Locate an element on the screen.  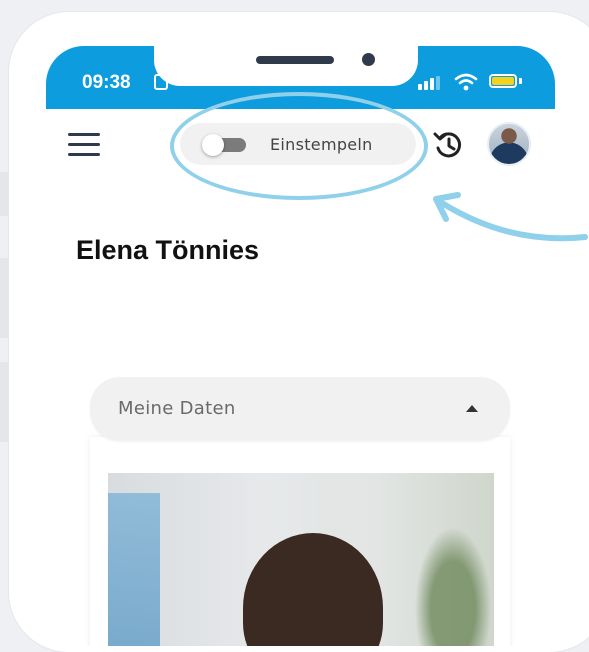
toggle-switch is located at coordinates (225, 145).